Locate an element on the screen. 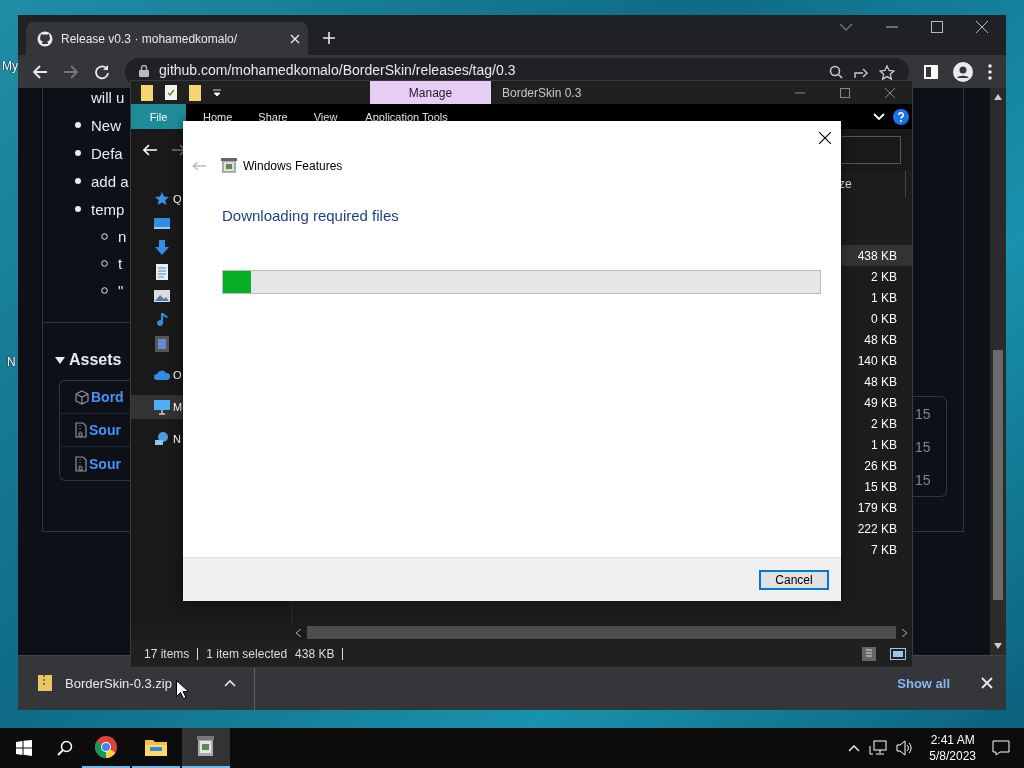 The width and height of the screenshot is (1024, 768). selection-size-text: 438 KB is located at coordinates (315, 653).